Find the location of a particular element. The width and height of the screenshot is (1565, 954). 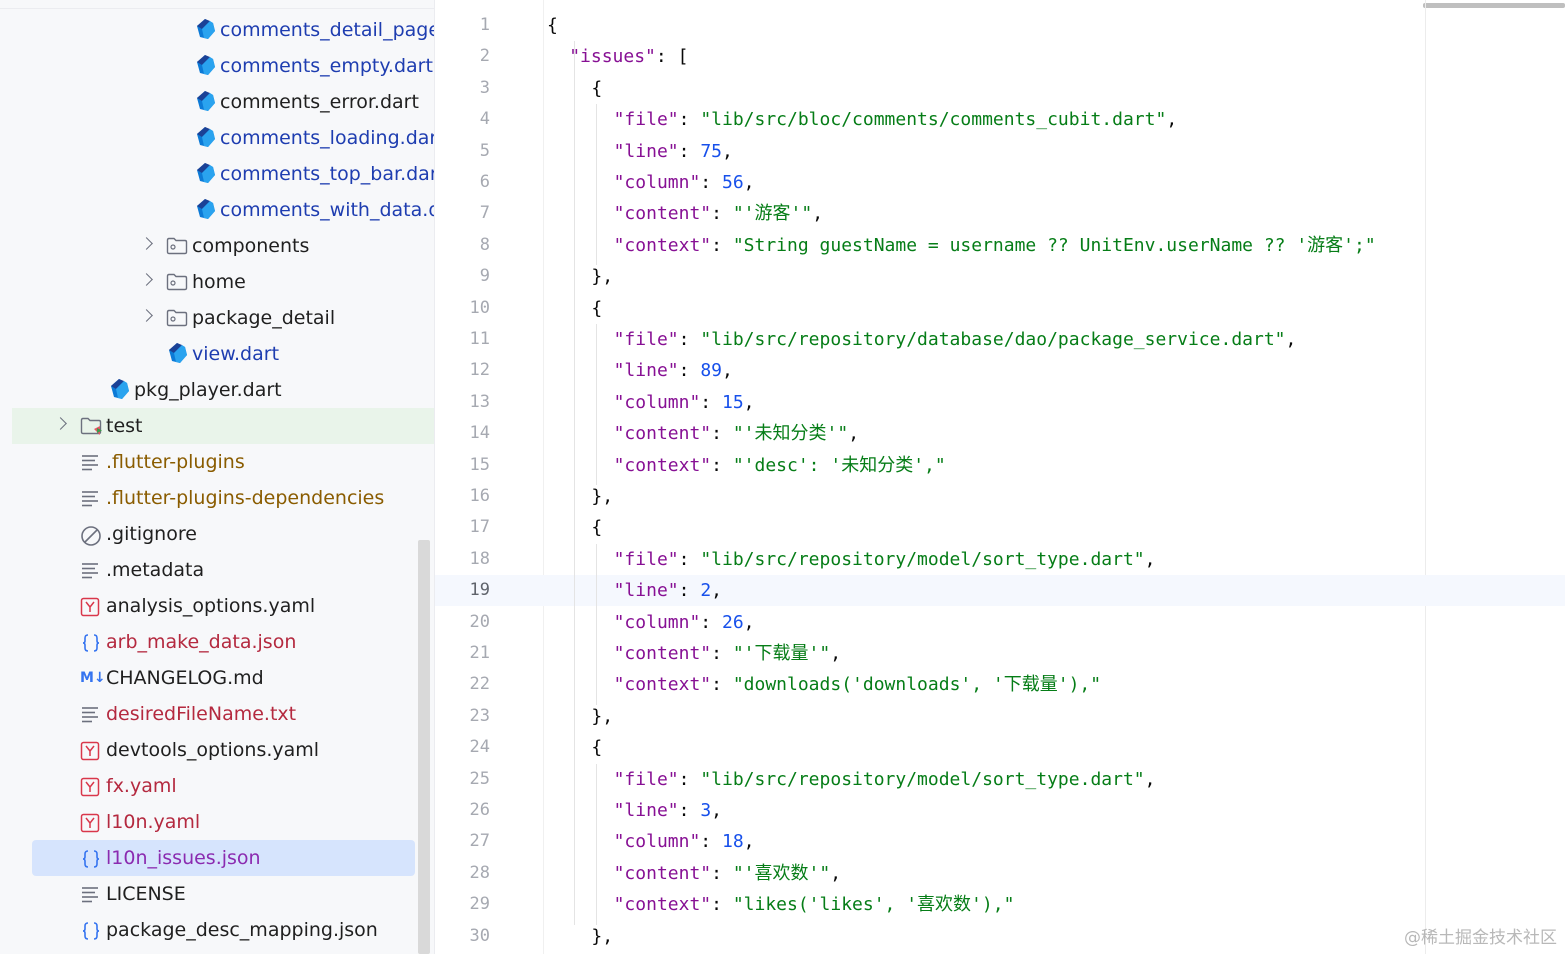

code-line: 16}, is located at coordinates (1000, 496).